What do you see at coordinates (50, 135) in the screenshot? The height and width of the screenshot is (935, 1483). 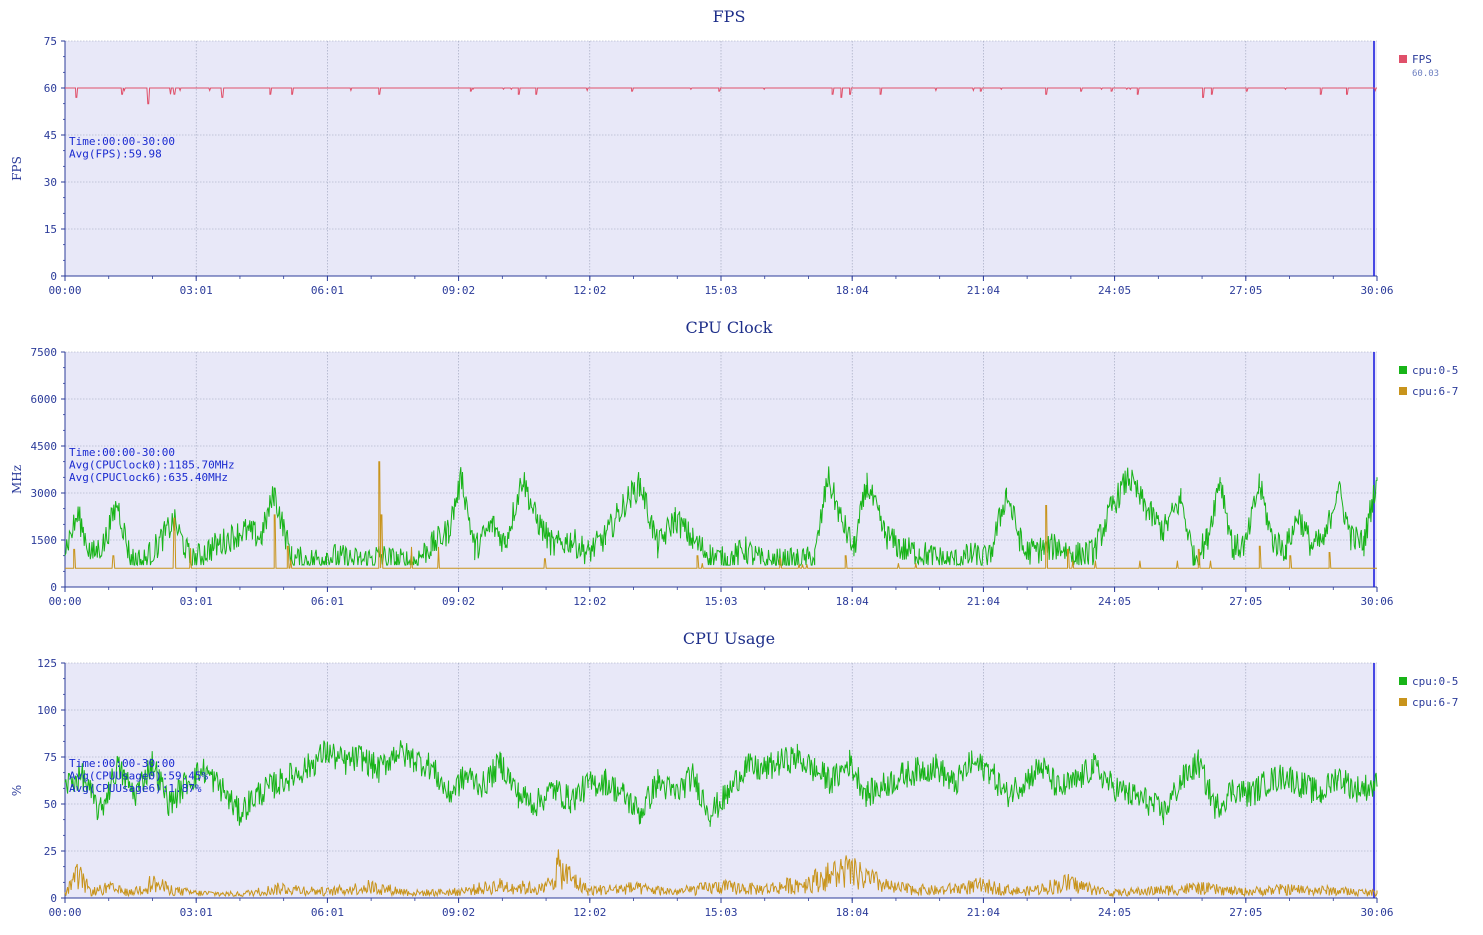 I see `y-tick-label: 45` at bounding box center [50, 135].